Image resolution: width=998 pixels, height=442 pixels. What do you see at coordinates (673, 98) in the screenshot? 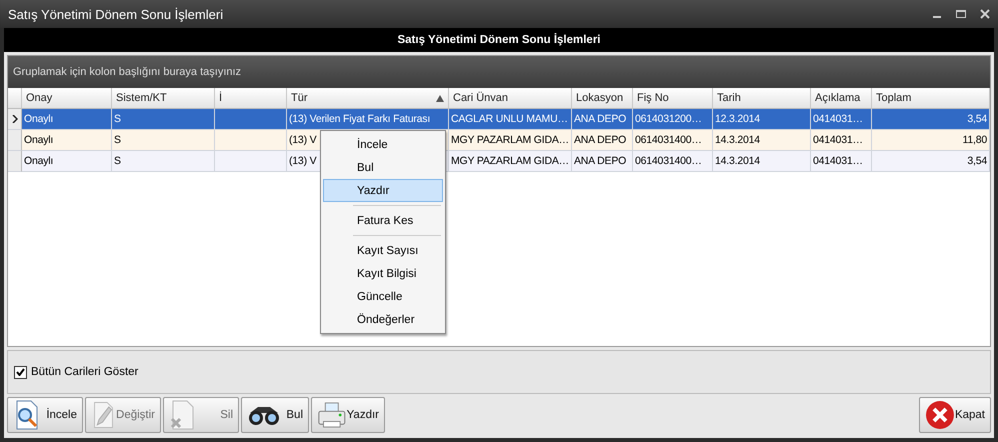
I see `column-header: Fiş No` at bounding box center [673, 98].